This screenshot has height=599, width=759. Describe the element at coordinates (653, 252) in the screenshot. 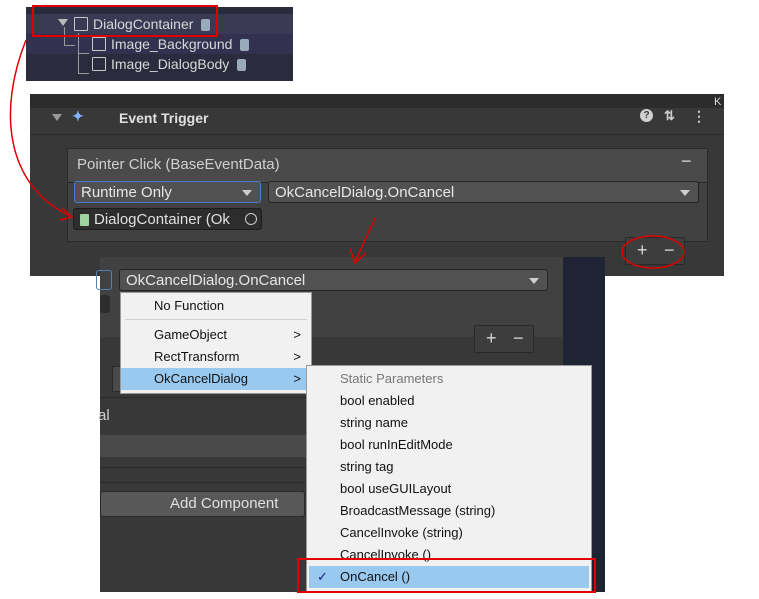

I see `annotation-circle-plus` at that location.